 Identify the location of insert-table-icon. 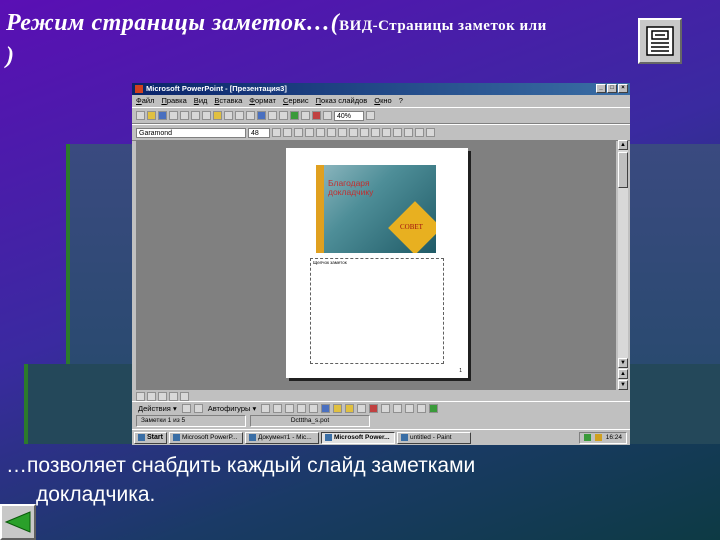
(283, 115).